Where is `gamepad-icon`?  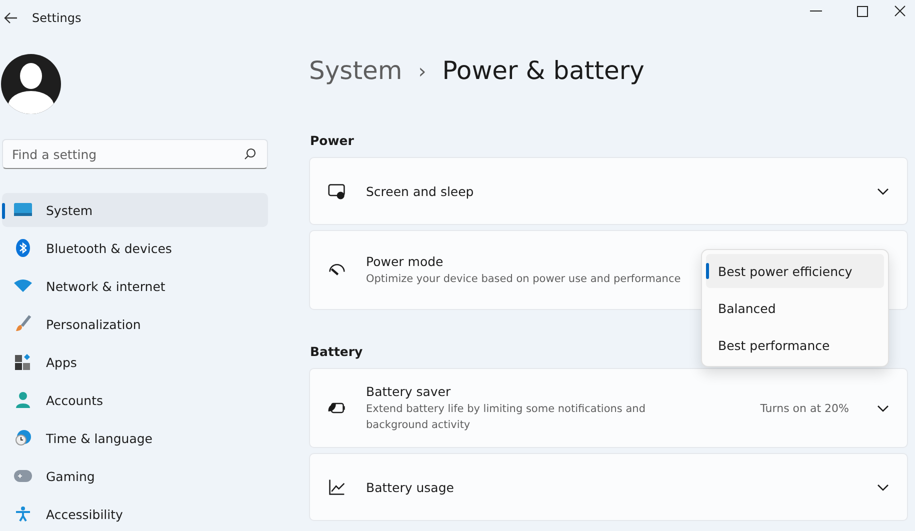
gamepad-icon is located at coordinates (23, 476).